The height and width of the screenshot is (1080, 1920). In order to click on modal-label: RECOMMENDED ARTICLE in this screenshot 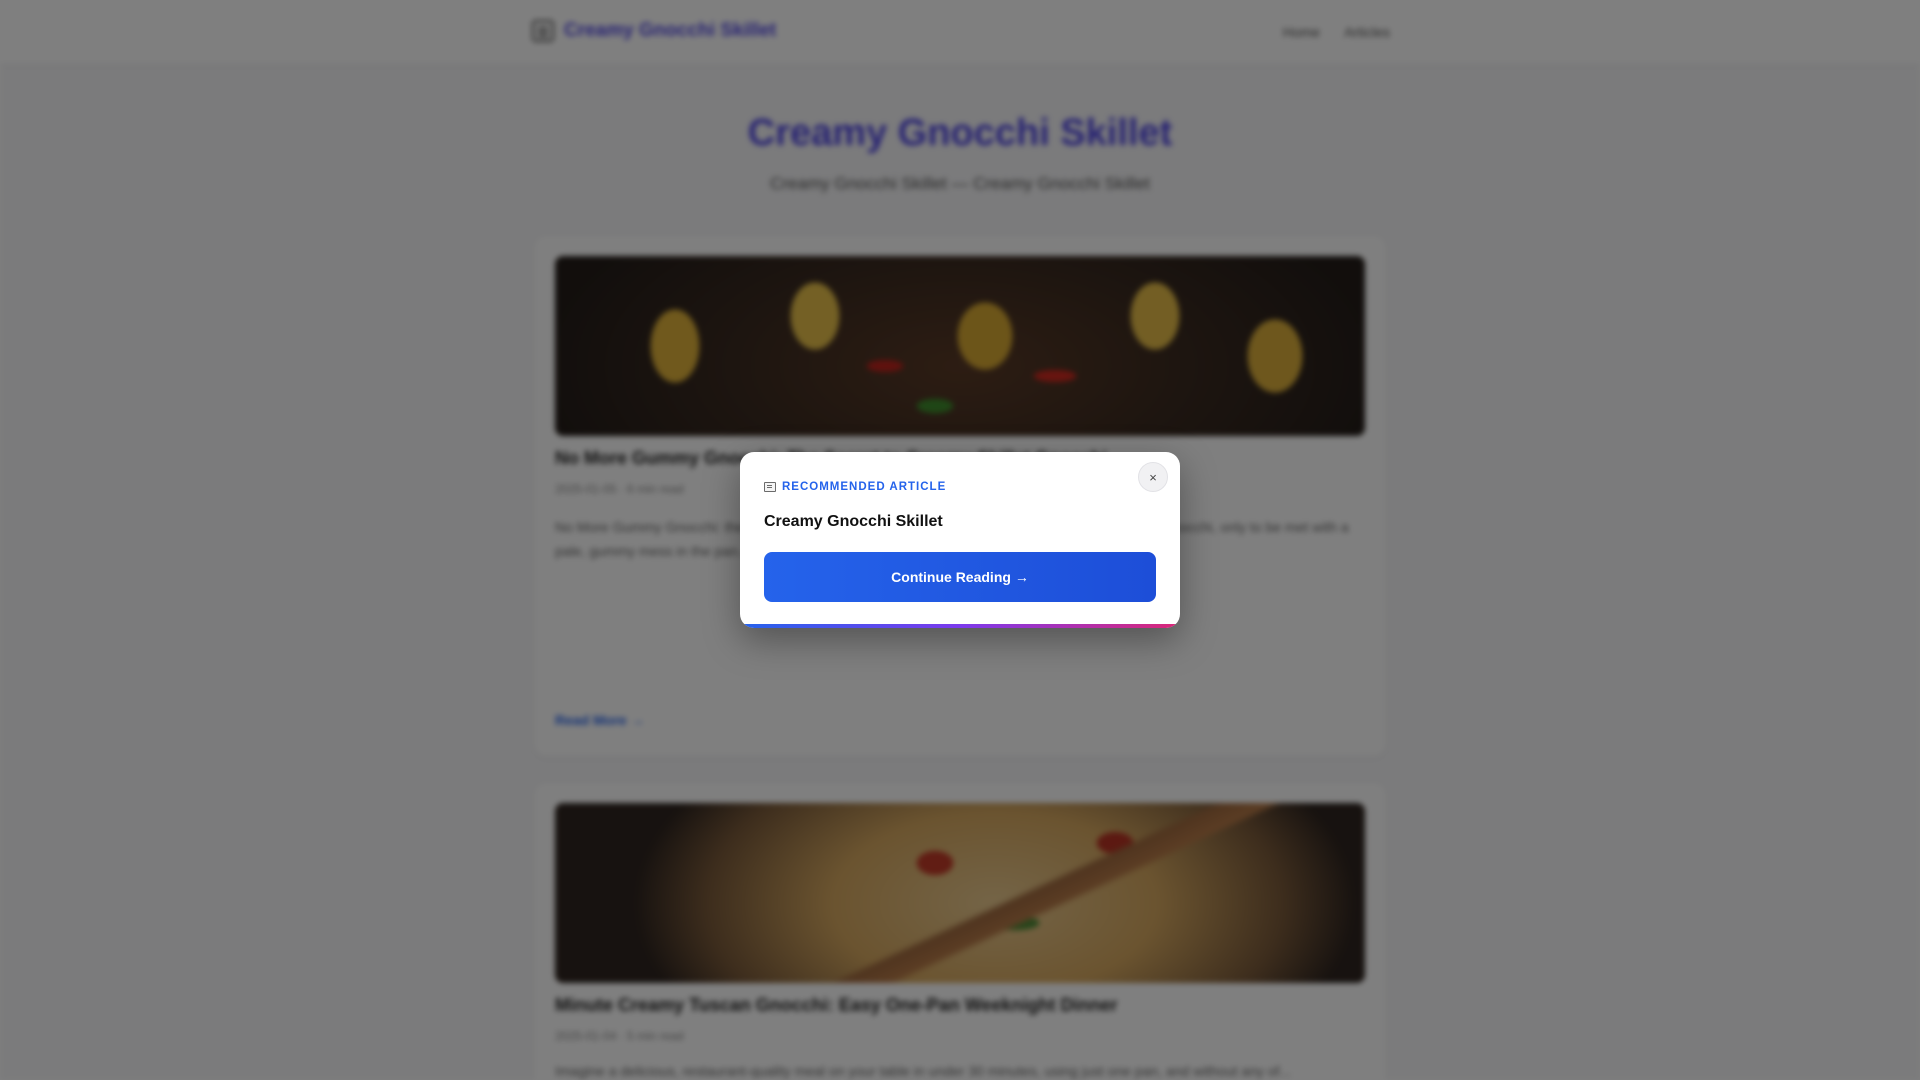, I will do `click(855, 487)`.